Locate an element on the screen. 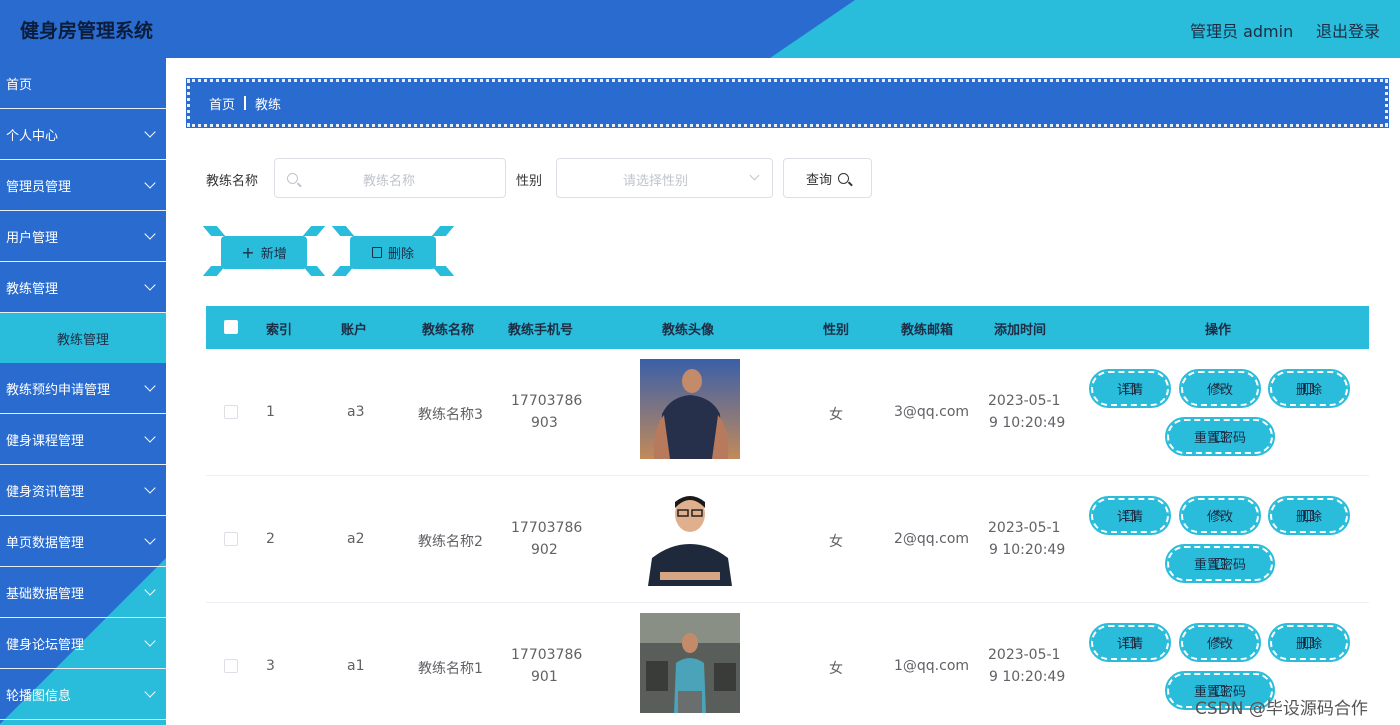 Image resolution: width=1400 pixels, height=725 pixels. gender-select: 请选择性别 is located at coordinates (664, 178).